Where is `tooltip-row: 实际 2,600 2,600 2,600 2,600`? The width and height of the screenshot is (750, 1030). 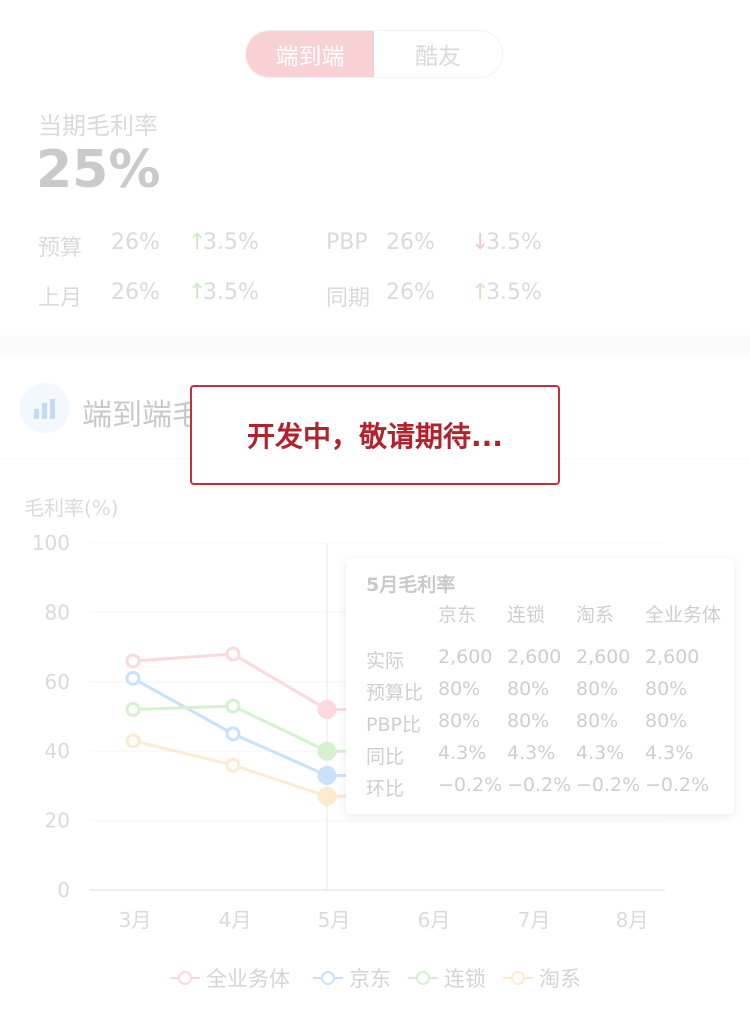 tooltip-row: 实际 2,600 2,600 2,600 2,600 is located at coordinates (540, 661).